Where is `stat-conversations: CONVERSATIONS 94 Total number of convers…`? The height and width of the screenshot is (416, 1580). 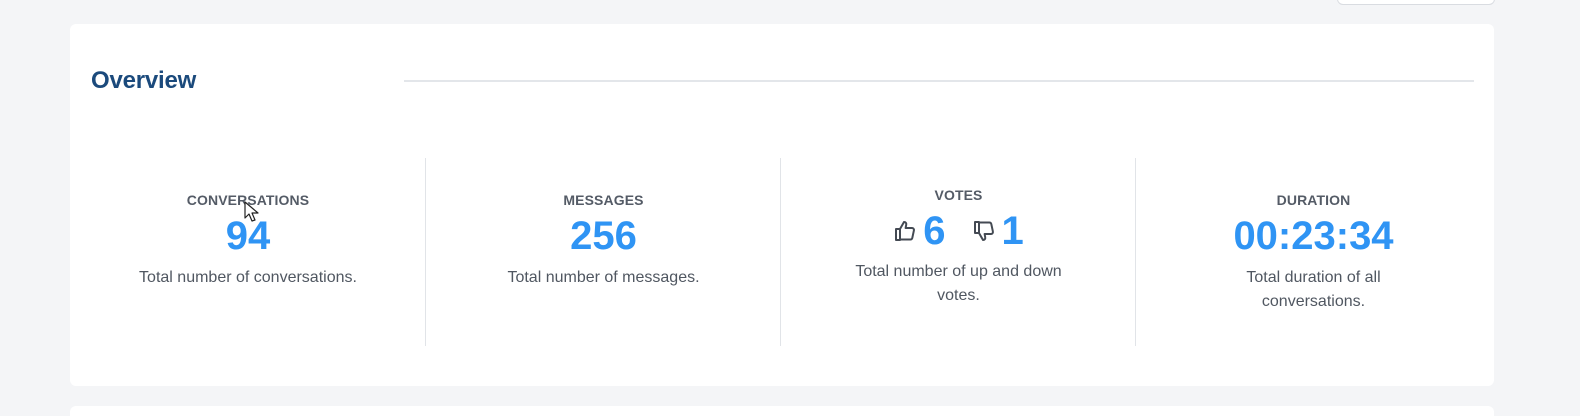 stat-conversations: CONVERSATIONS 94 Total number of convers… is located at coordinates (248, 252).